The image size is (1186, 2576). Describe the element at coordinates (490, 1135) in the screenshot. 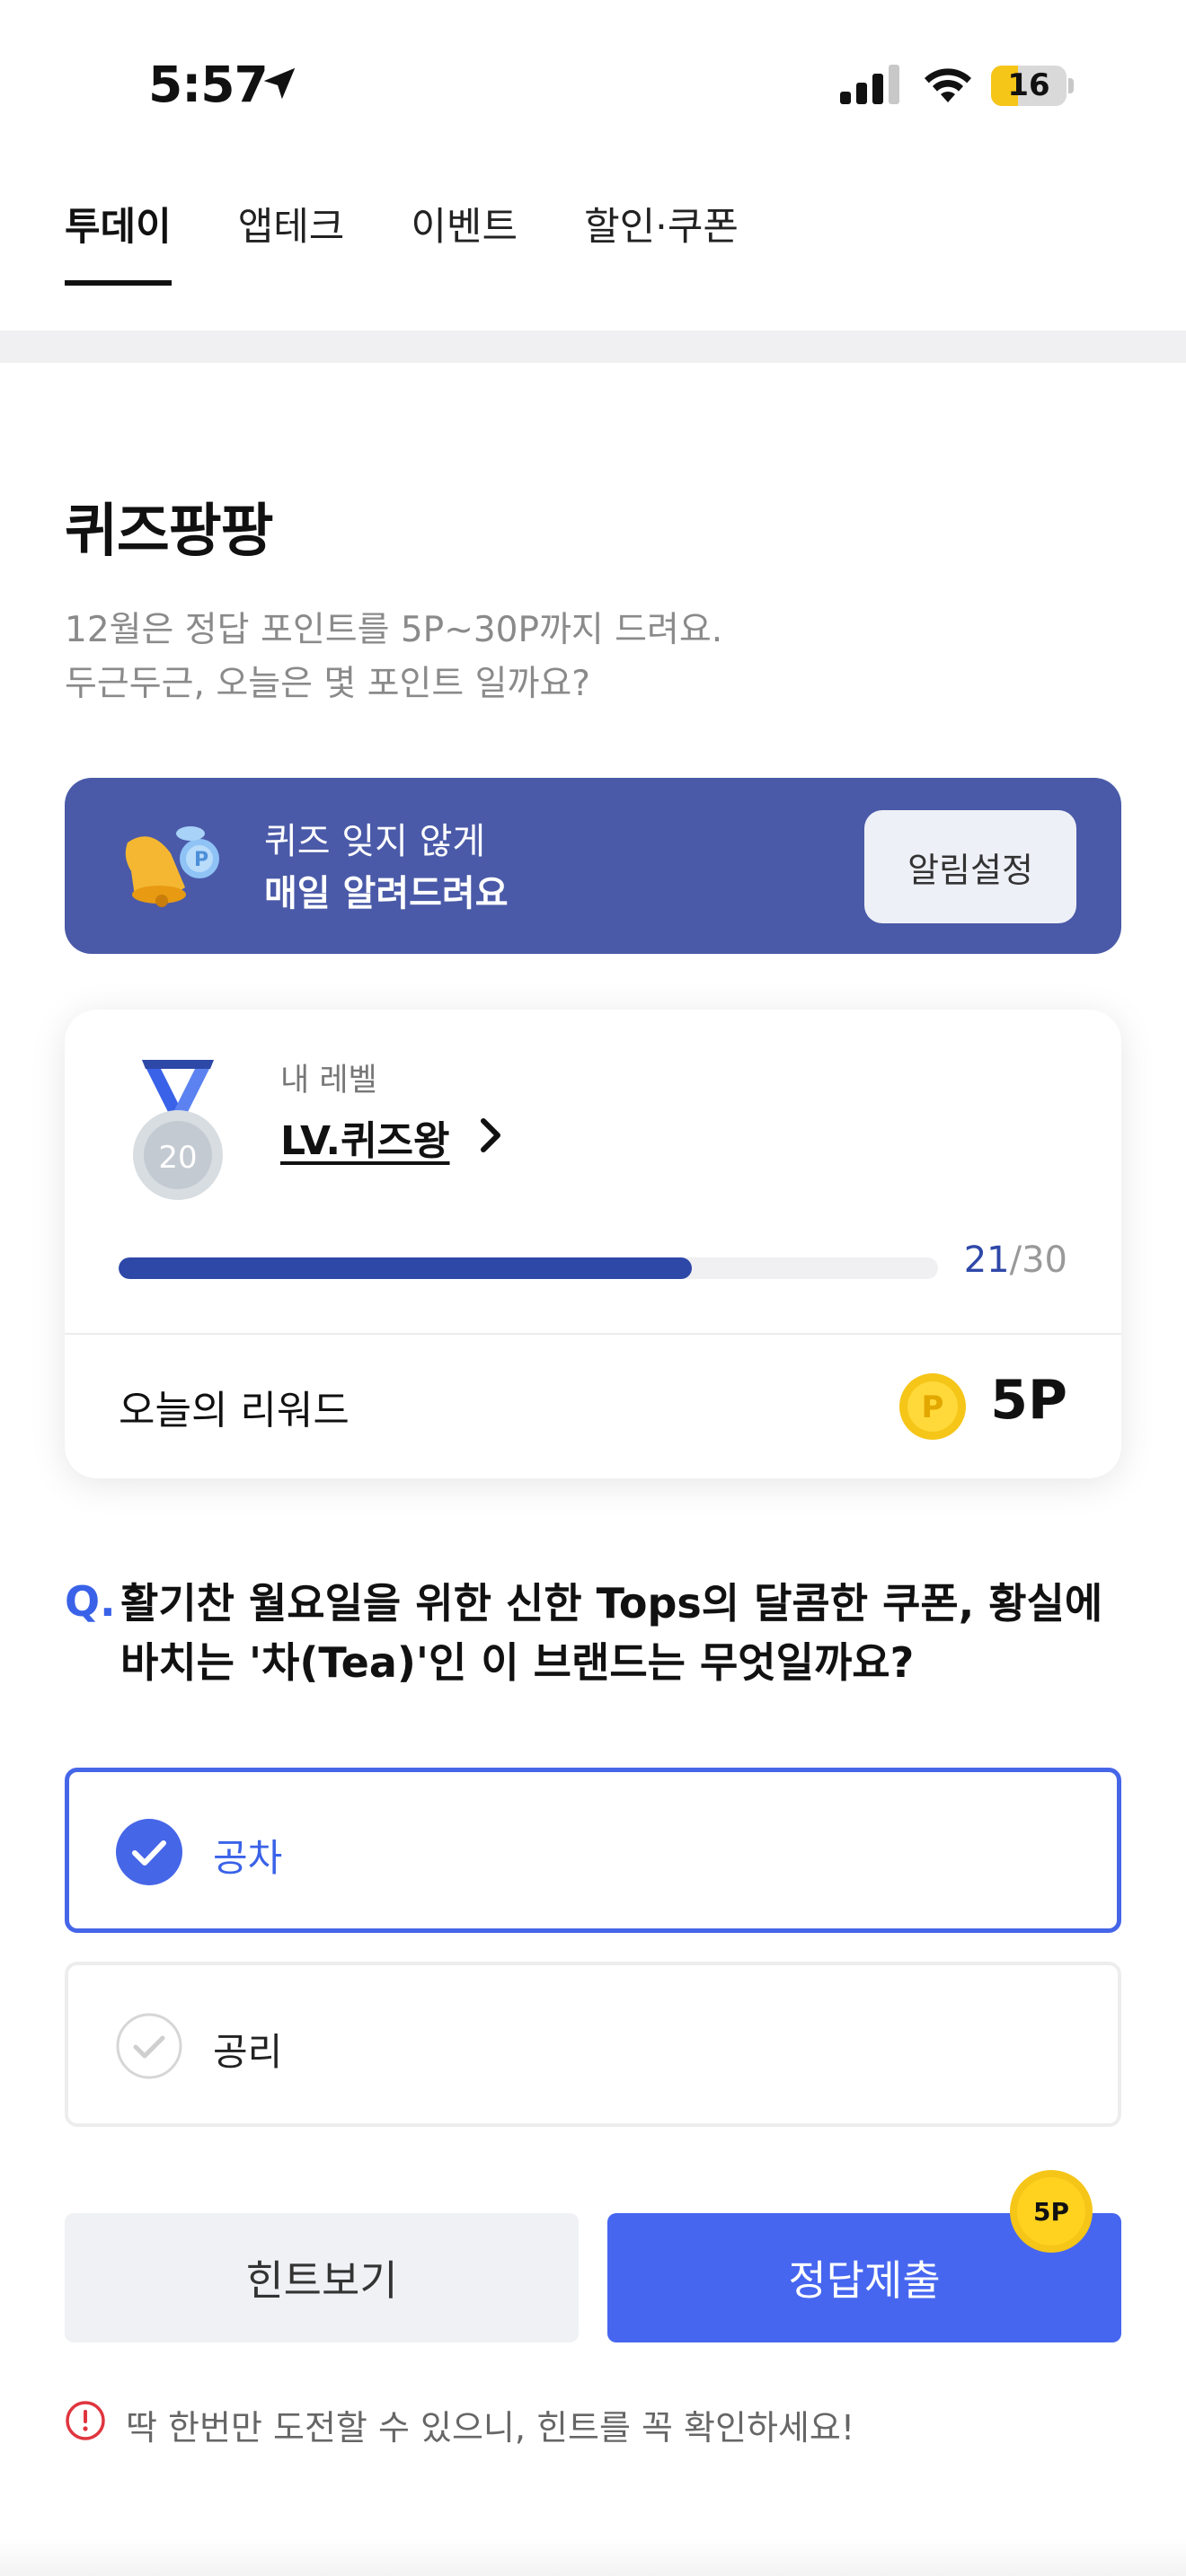

I see `chevron-right-icon` at that location.